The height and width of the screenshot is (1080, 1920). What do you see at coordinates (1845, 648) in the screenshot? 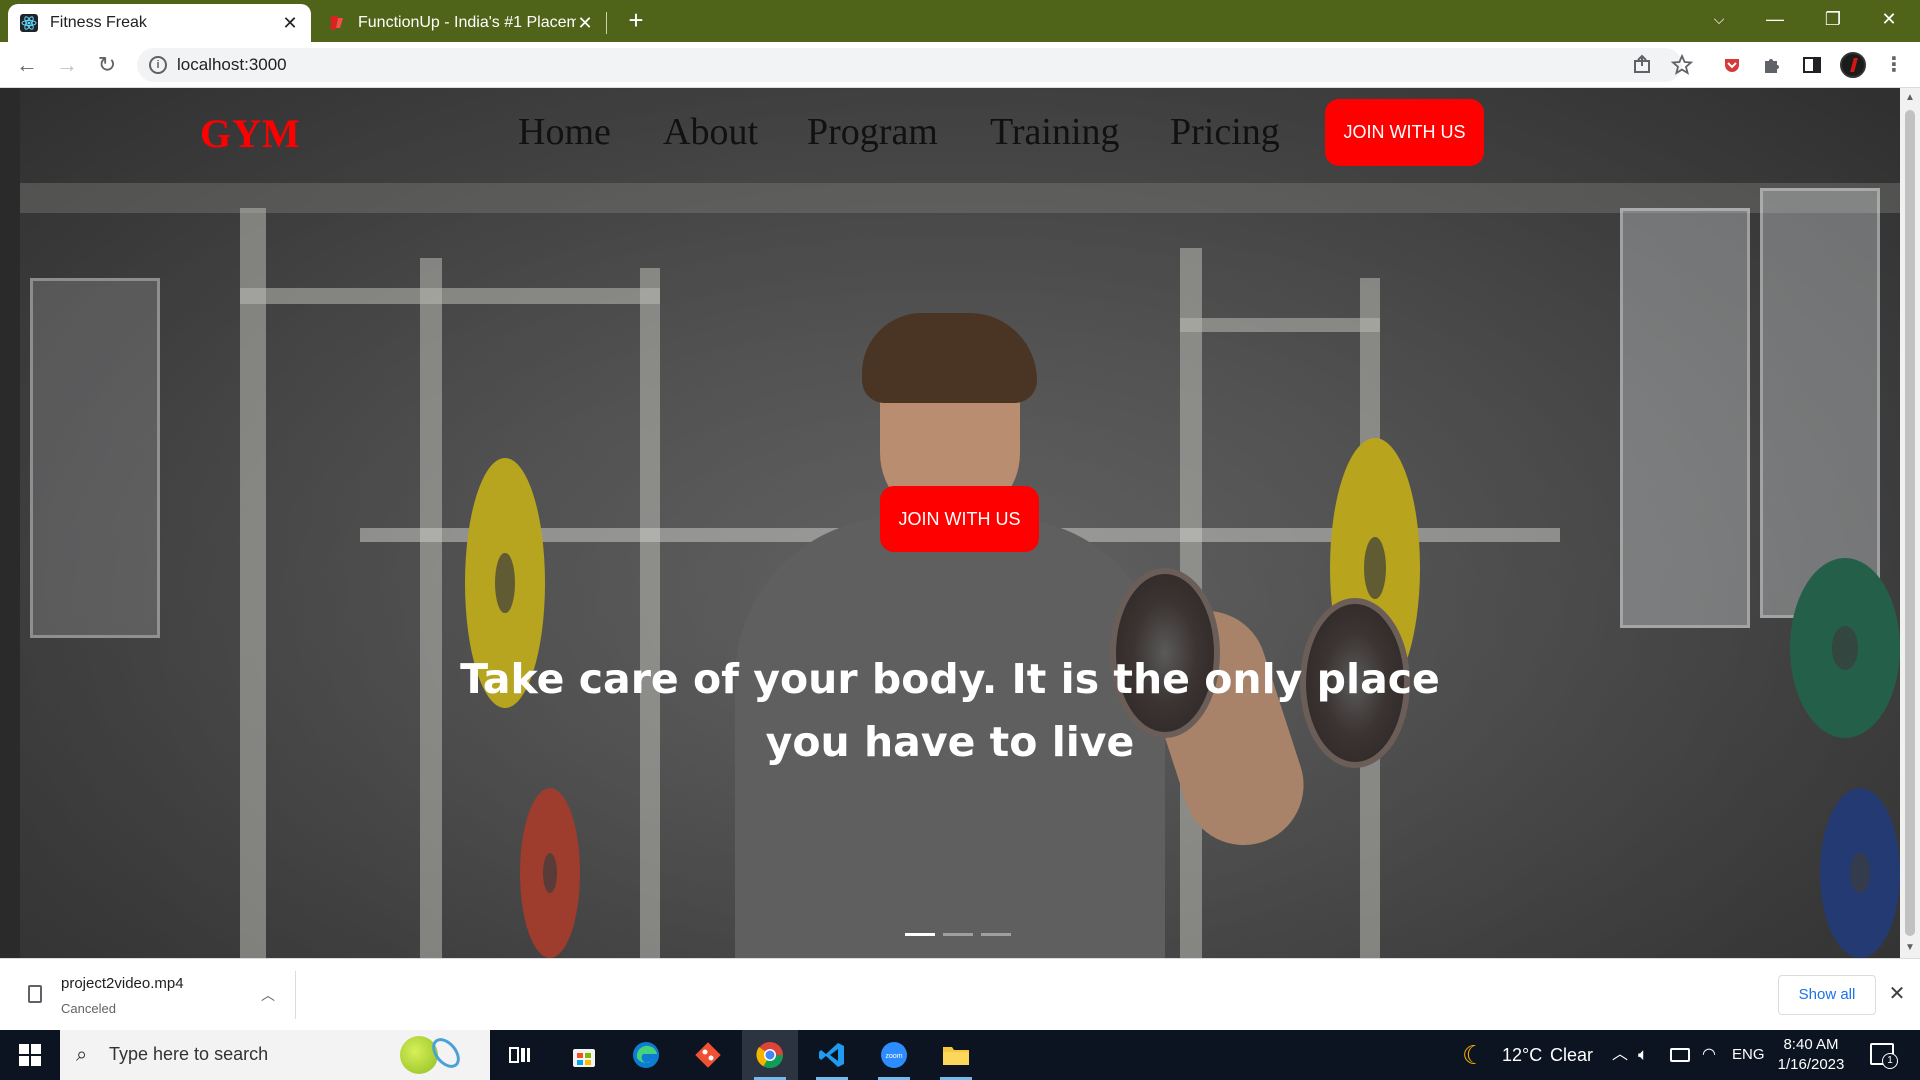
I see `weight-plate-green` at bounding box center [1845, 648].